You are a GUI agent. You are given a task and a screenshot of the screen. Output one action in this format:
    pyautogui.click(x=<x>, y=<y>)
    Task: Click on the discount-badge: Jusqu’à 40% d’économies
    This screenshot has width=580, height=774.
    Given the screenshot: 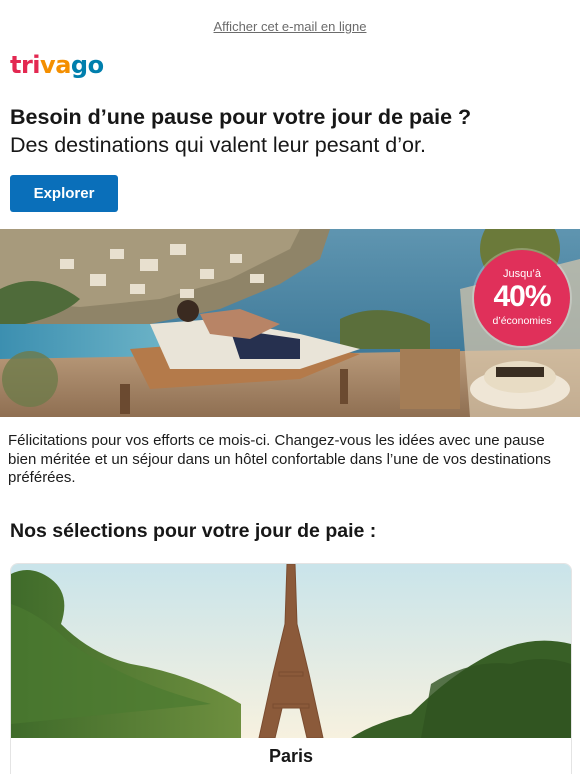 What is the action you would take?
    pyautogui.click(x=522, y=298)
    